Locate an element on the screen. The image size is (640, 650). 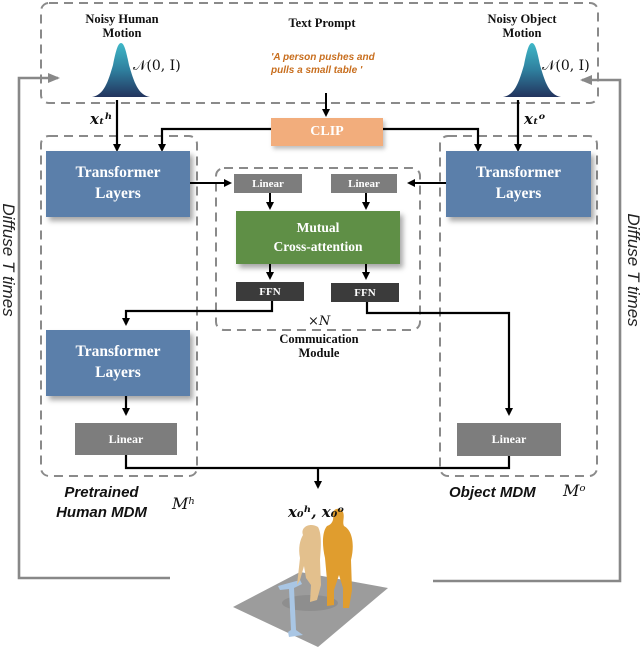
prompt-line-1: 'A person pushes and is located at coordinates (323, 57).